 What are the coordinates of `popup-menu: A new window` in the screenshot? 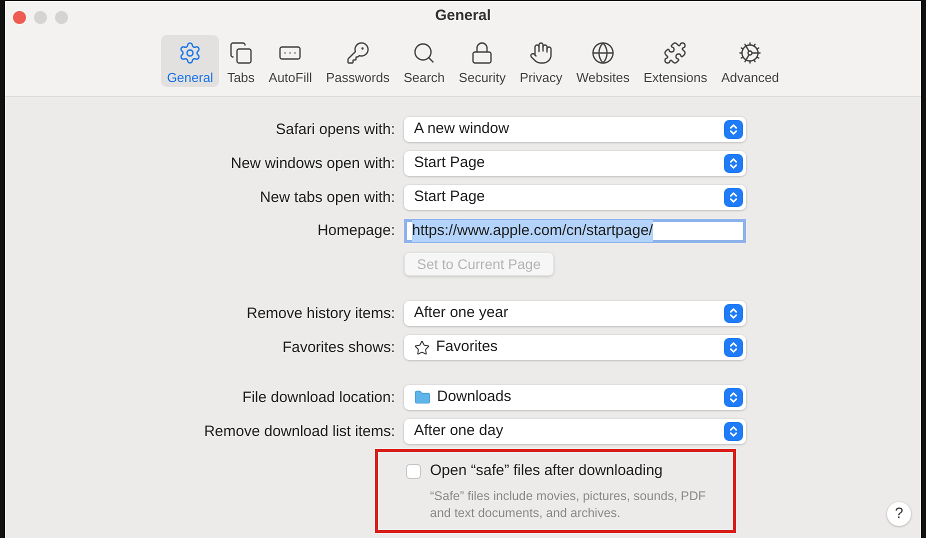 It's located at (575, 129).